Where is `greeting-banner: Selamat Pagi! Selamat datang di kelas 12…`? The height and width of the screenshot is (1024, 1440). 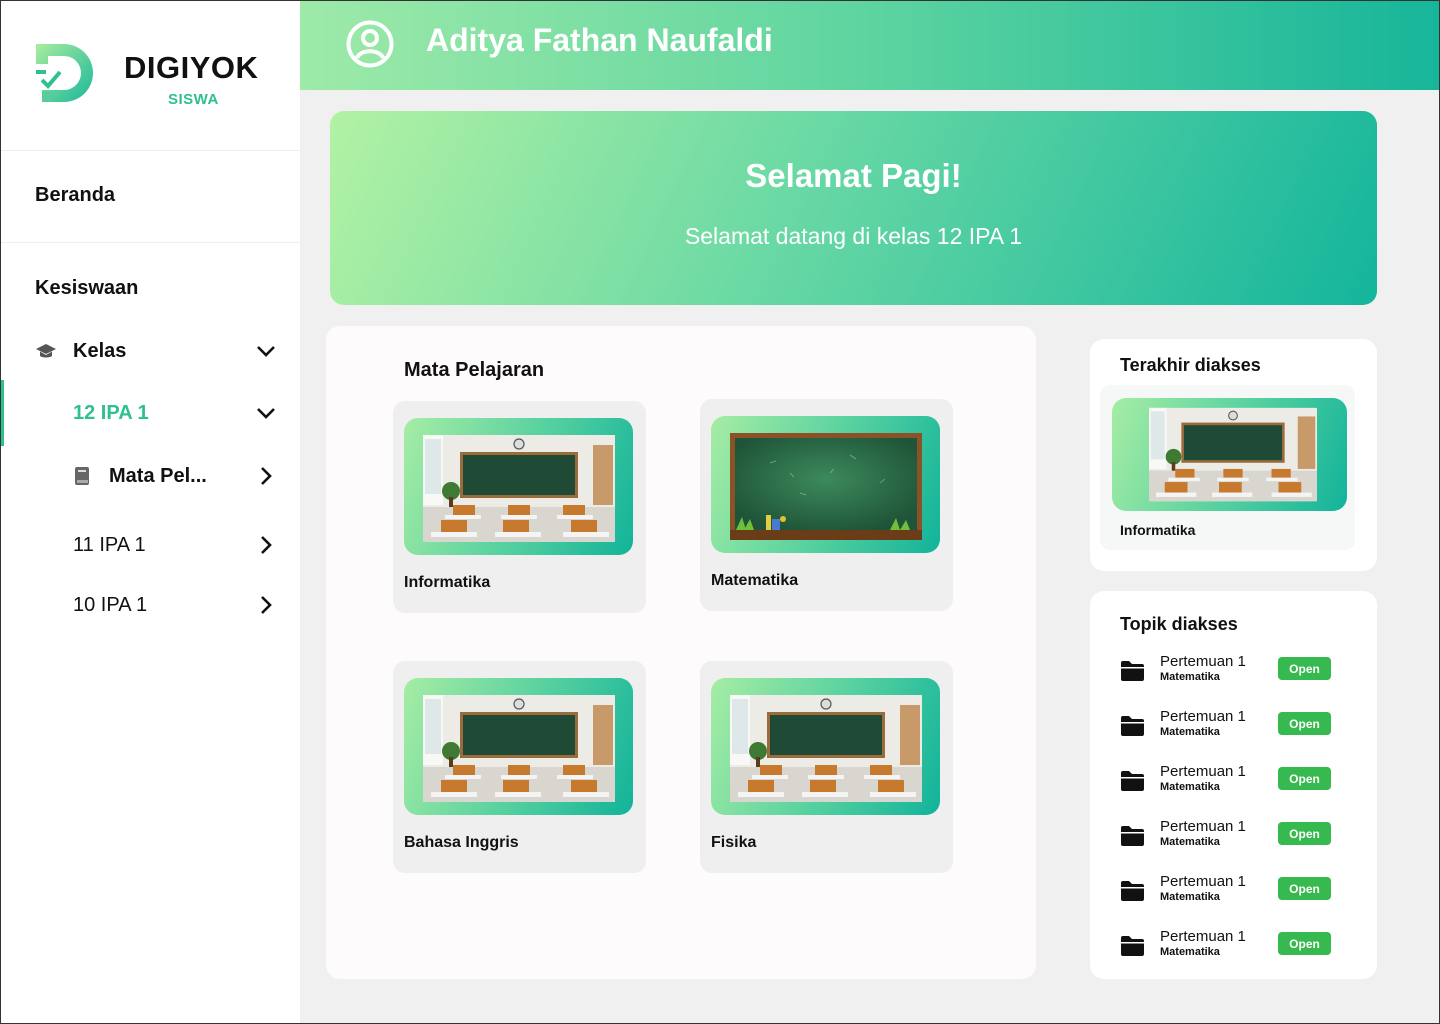
greeting-banner: Selamat Pagi! Selamat datang di kelas 12… is located at coordinates (853, 208).